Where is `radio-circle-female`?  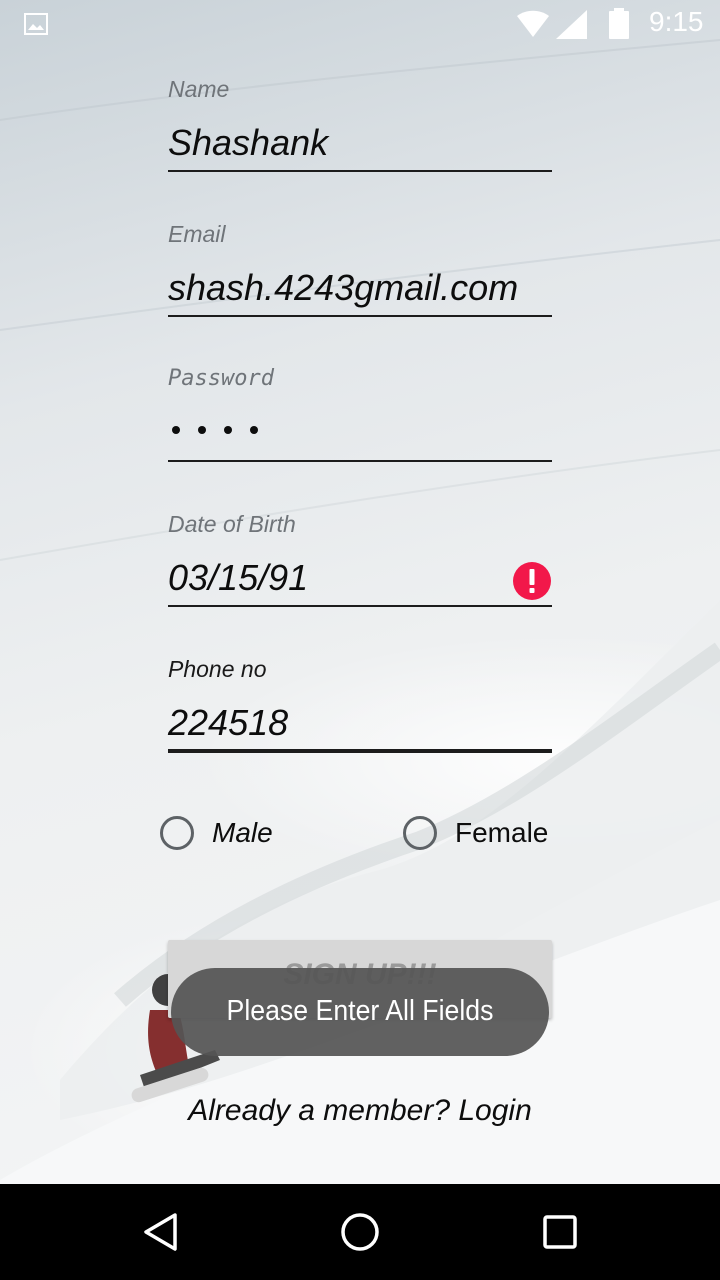 radio-circle-female is located at coordinates (420, 833).